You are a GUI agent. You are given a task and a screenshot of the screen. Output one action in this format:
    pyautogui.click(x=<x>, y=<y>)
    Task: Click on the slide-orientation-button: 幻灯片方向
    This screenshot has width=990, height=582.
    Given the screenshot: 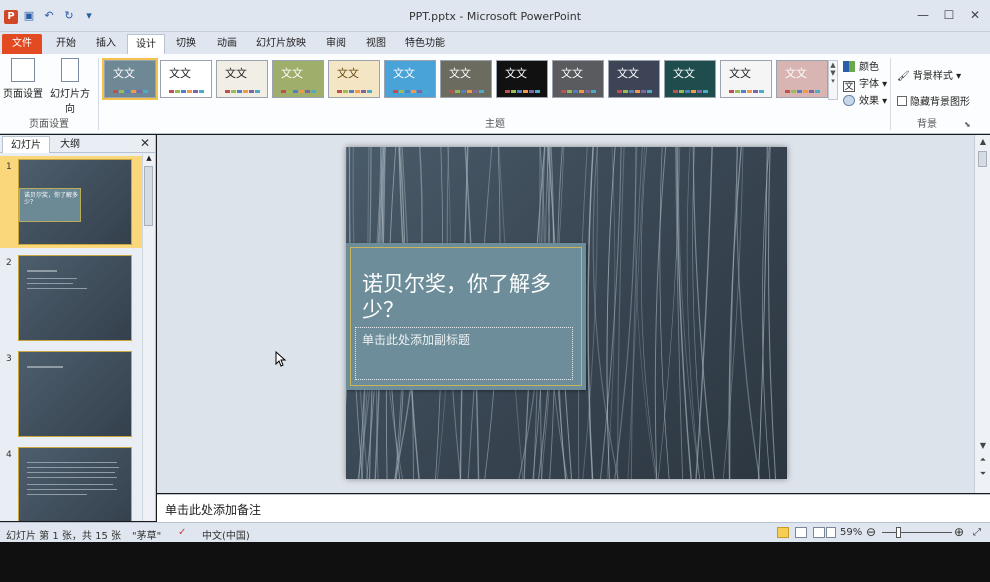 What is the action you would take?
    pyautogui.click(x=70, y=86)
    